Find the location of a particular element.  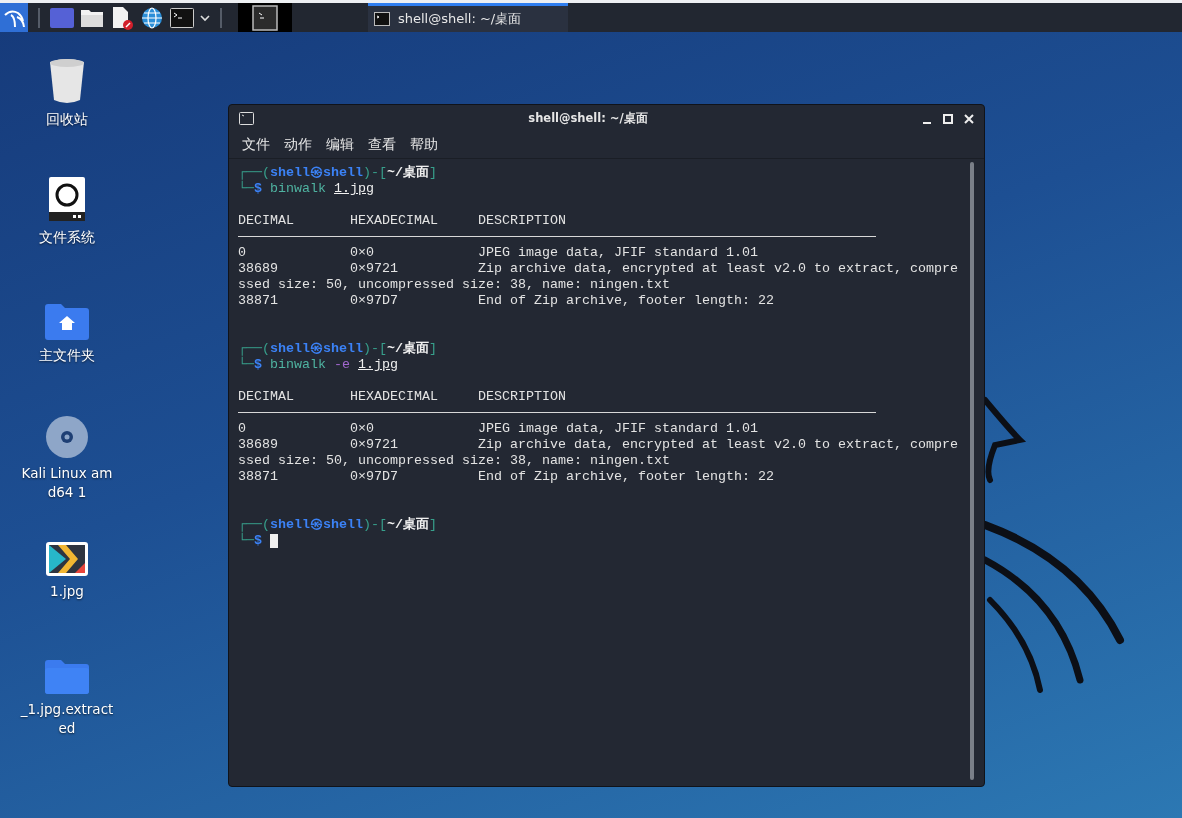

desktop-icon-label: _1.jpg.extracted is located at coordinates (67, 719).